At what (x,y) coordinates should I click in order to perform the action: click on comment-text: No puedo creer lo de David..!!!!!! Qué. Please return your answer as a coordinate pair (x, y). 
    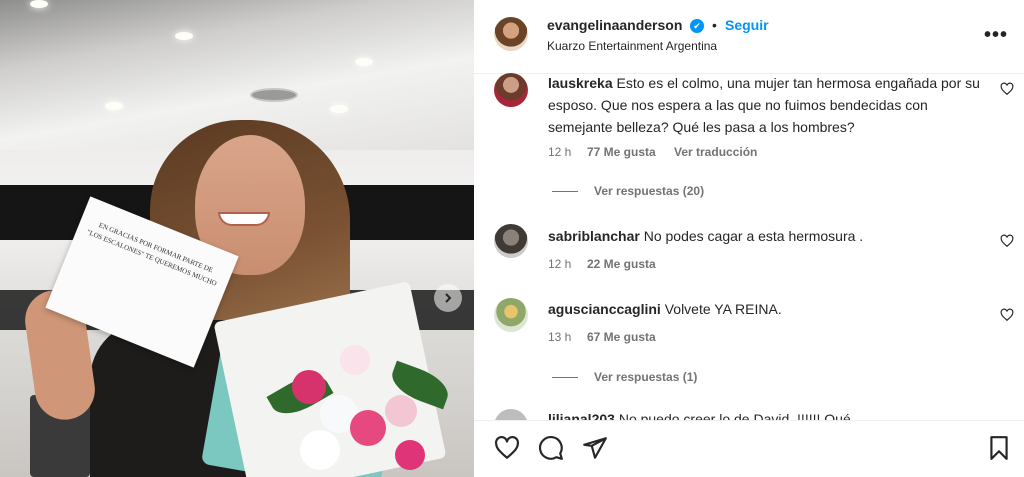
    Looking at the image, I should click on (734, 415).